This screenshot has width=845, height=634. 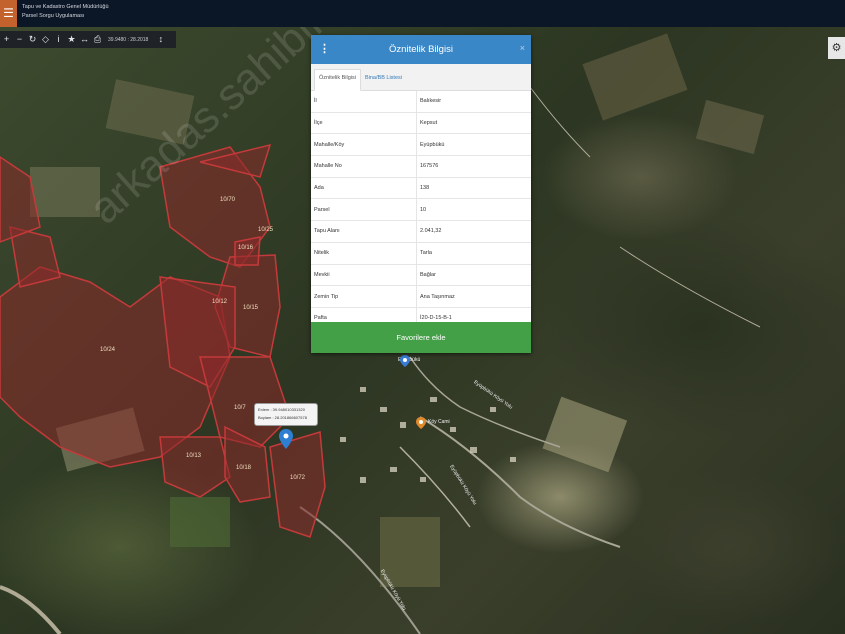 What do you see at coordinates (423, 209) in the screenshot?
I see `row-value: 10` at bounding box center [423, 209].